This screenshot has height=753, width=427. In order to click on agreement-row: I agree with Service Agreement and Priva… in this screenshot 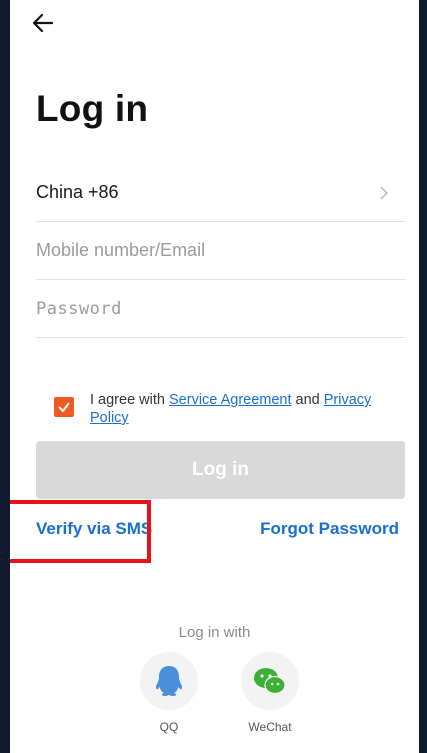, I will do `click(226, 409)`.